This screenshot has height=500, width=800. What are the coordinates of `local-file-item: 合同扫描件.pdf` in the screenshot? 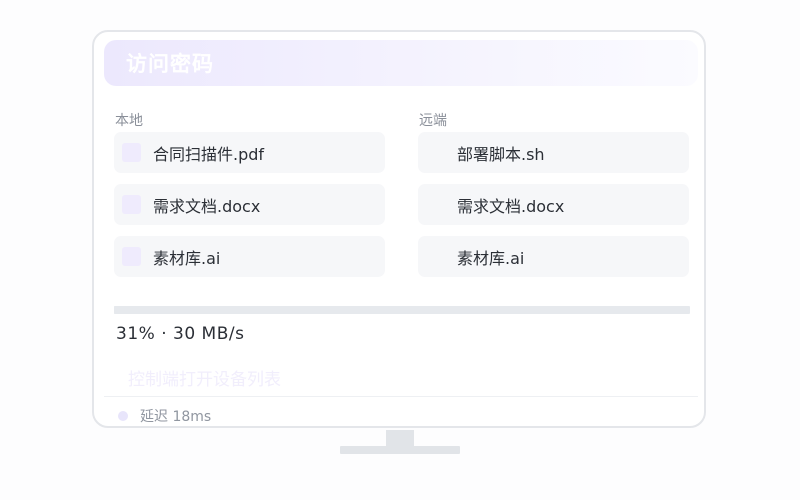 It's located at (249, 152).